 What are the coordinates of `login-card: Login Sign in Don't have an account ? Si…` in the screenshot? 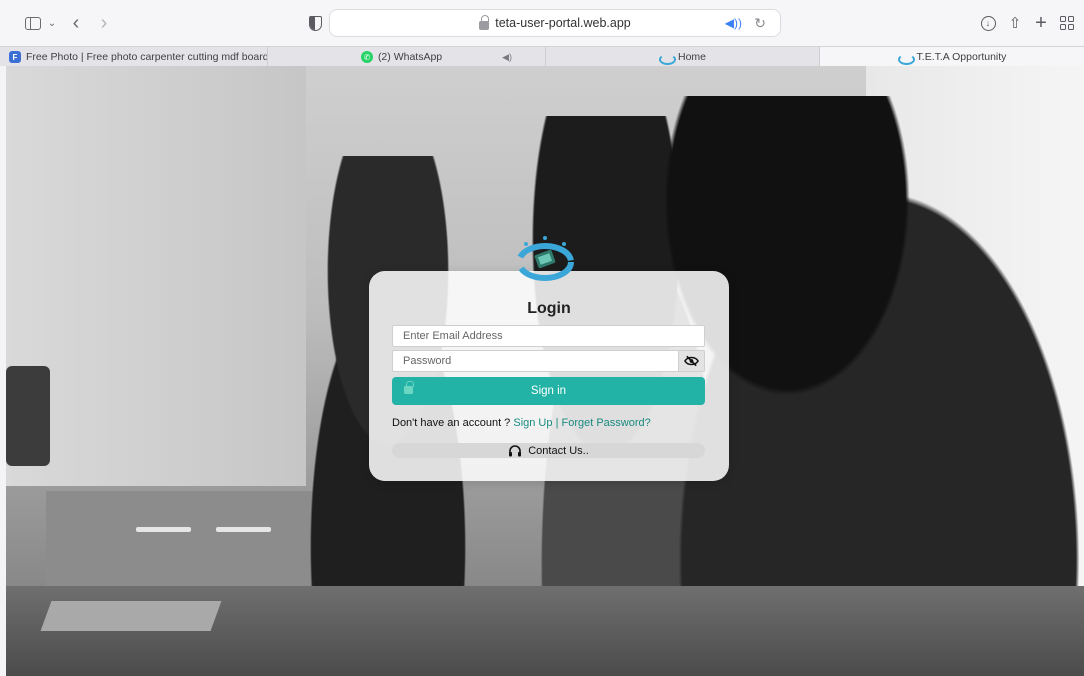 It's located at (549, 376).